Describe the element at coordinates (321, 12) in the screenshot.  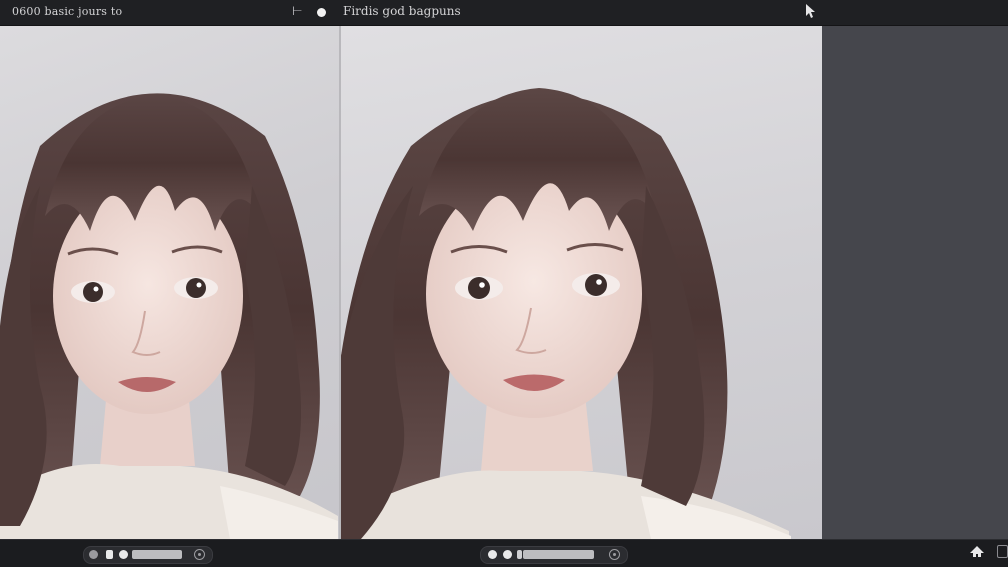
I see `record-dot-icon` at that location.